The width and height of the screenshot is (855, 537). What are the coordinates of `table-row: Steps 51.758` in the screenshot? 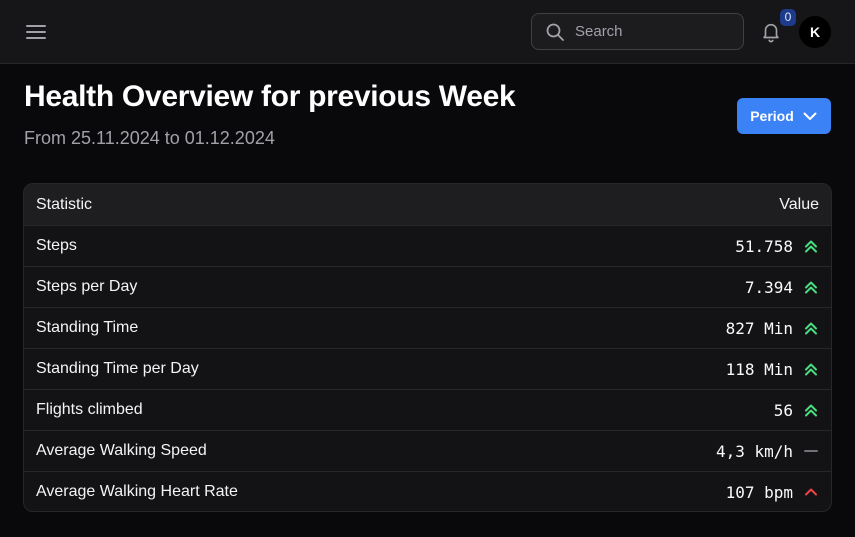 It's located at (427, 245).